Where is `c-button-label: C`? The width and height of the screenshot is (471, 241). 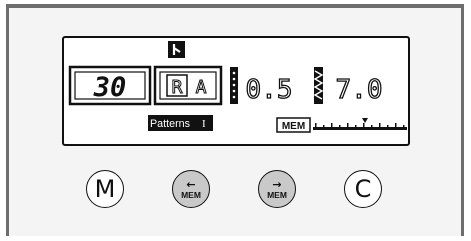 c-button-label: C is located at coordinates (363, 189).